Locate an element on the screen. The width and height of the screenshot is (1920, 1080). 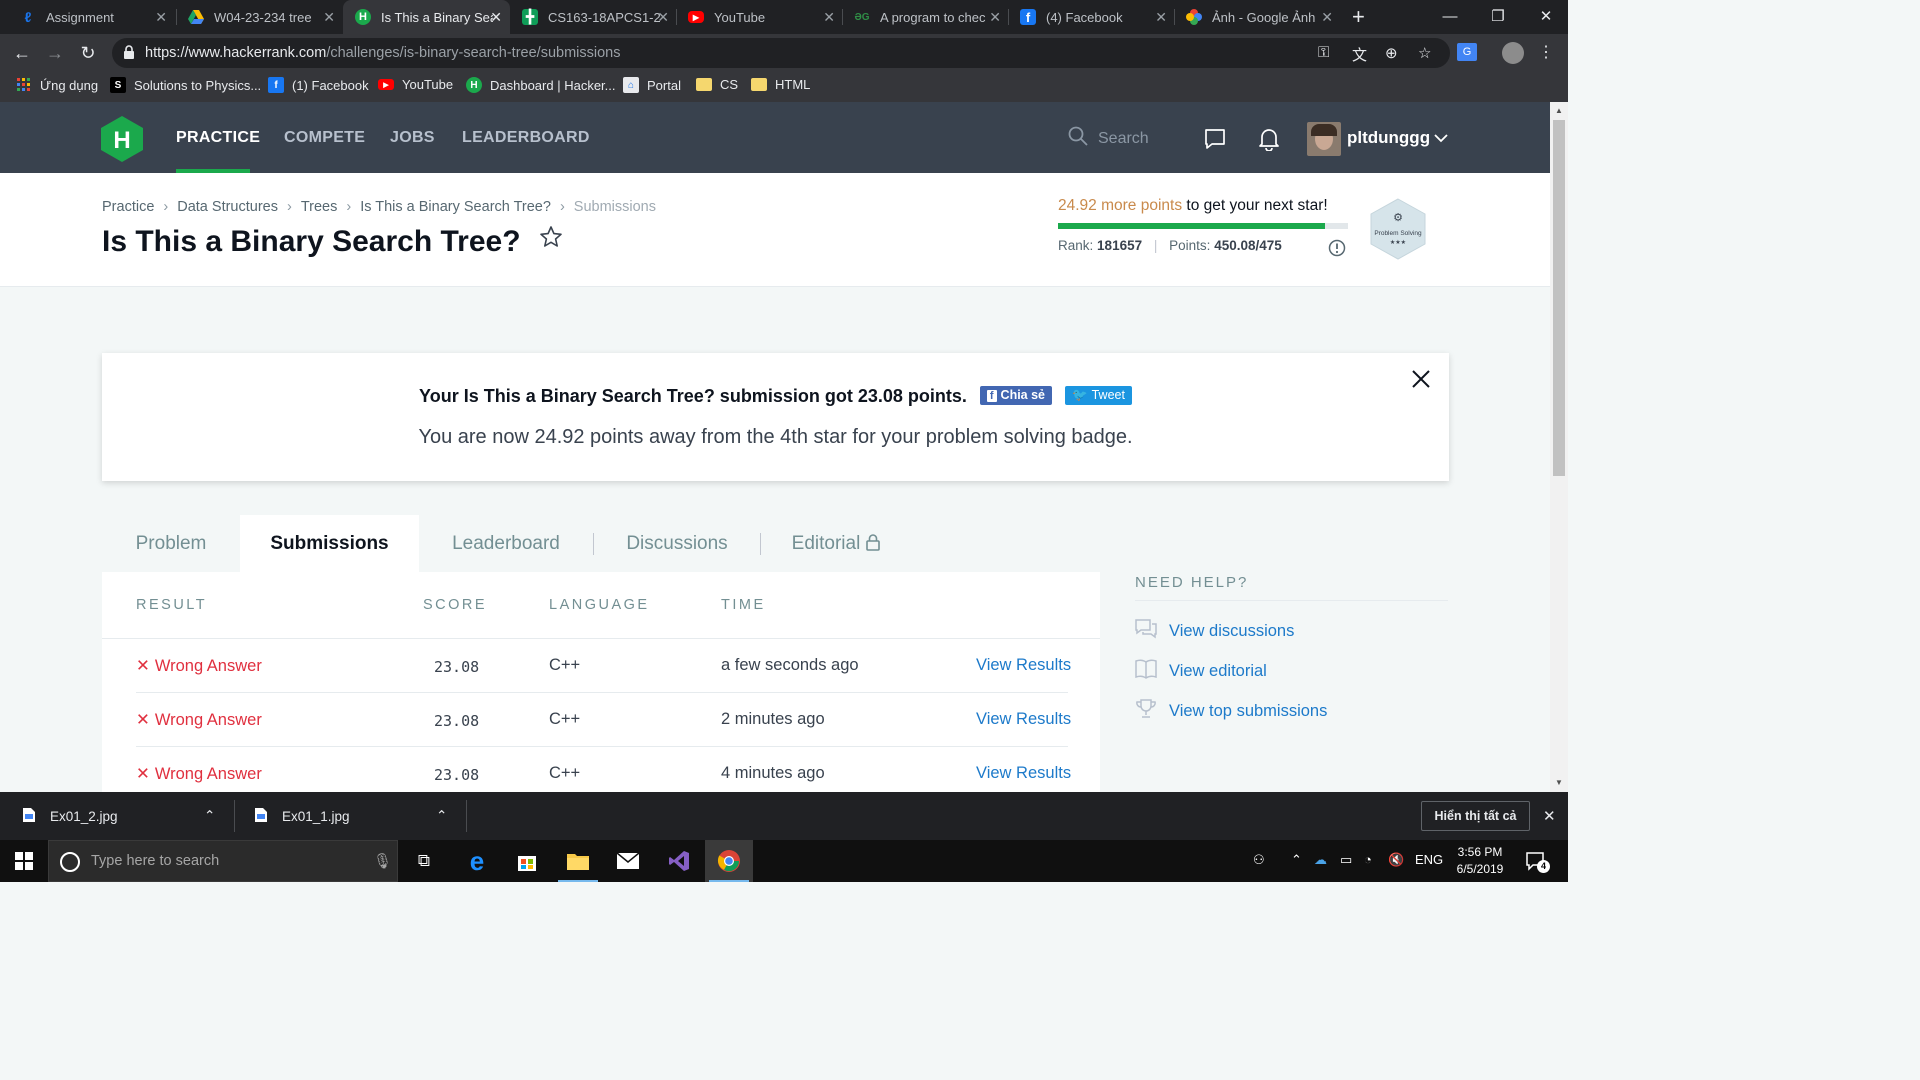
browser-tab: ▶ YouTube ✕ is located at coordinates (759, 17).